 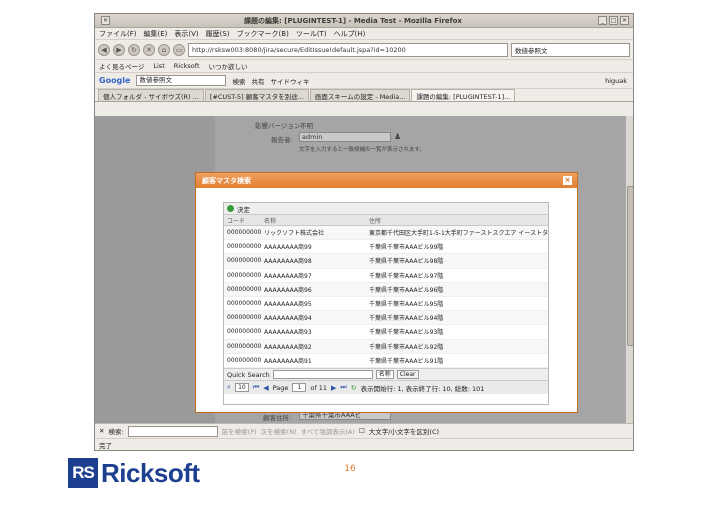 I want to click on match-case-checkbox: ☐, so click(x=362, y=431).